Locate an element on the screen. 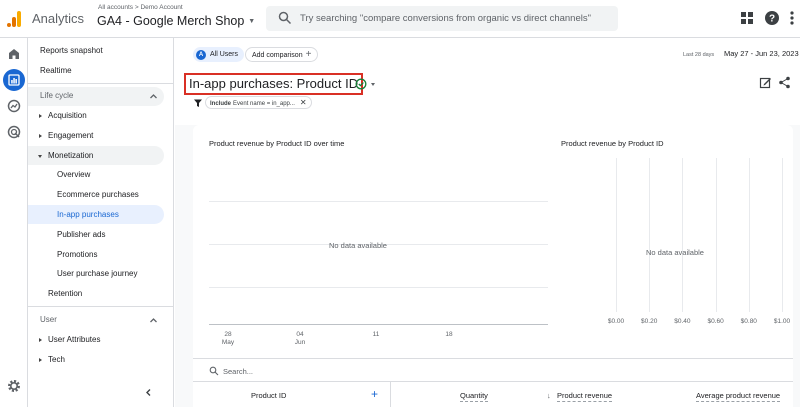 Image resolution: width=800 pixels, height=407 pixels. add-comparison-button: Add comparison + is located at coordinates (282, 54).